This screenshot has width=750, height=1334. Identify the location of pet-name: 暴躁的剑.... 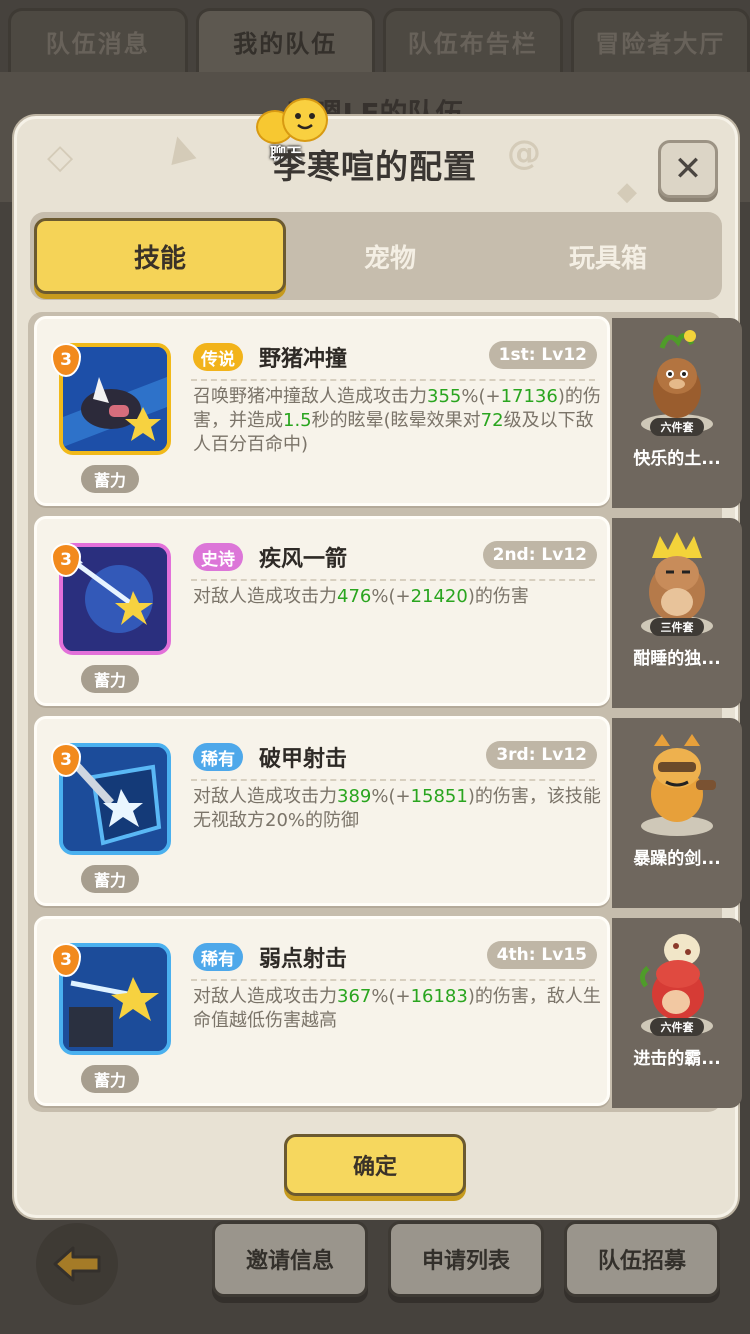
(677, 859).